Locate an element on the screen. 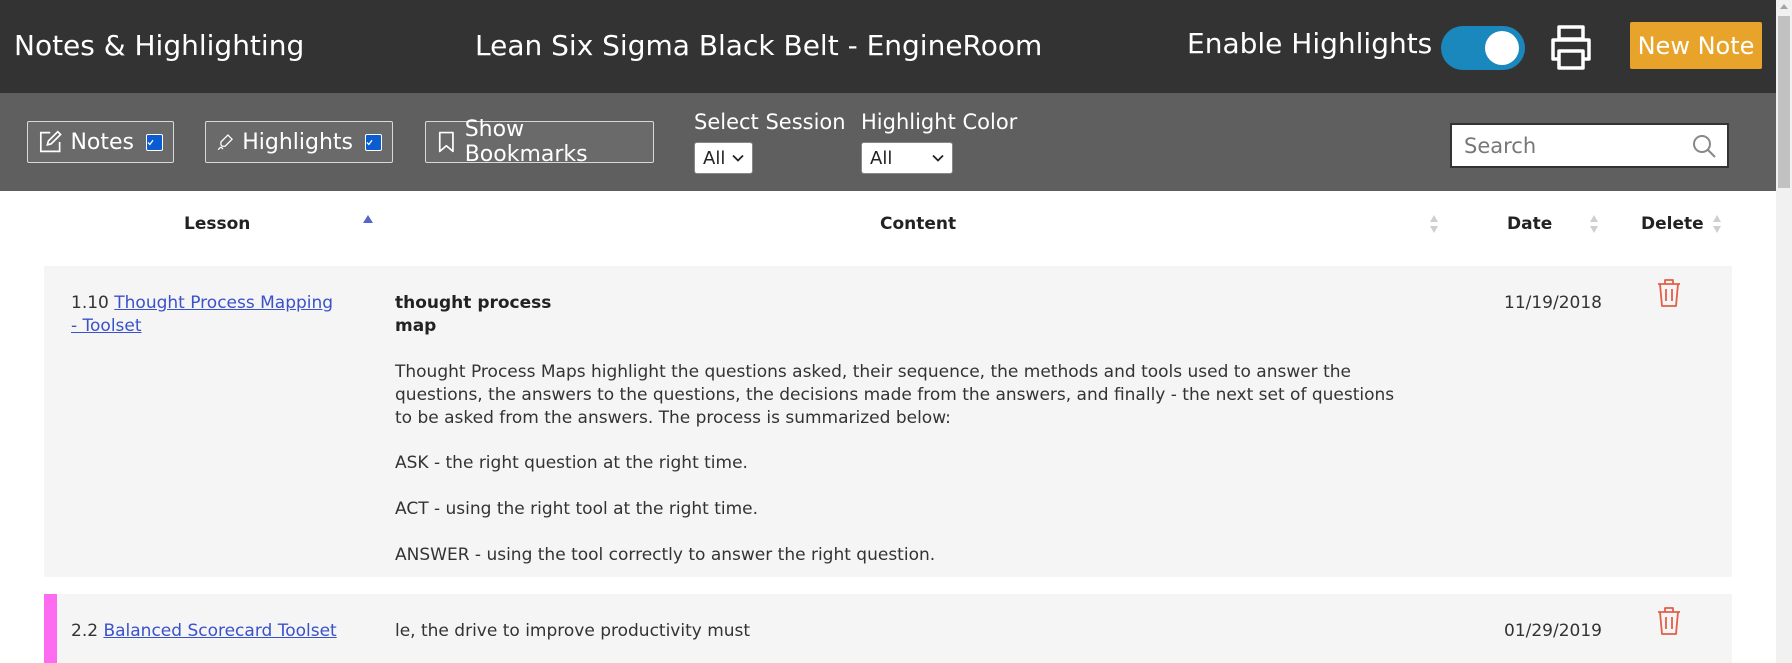 Image resolution: width=1792 pixels, height=663 pixels. app-title: Notes & Highlighting is located at coordinates (159, 45).